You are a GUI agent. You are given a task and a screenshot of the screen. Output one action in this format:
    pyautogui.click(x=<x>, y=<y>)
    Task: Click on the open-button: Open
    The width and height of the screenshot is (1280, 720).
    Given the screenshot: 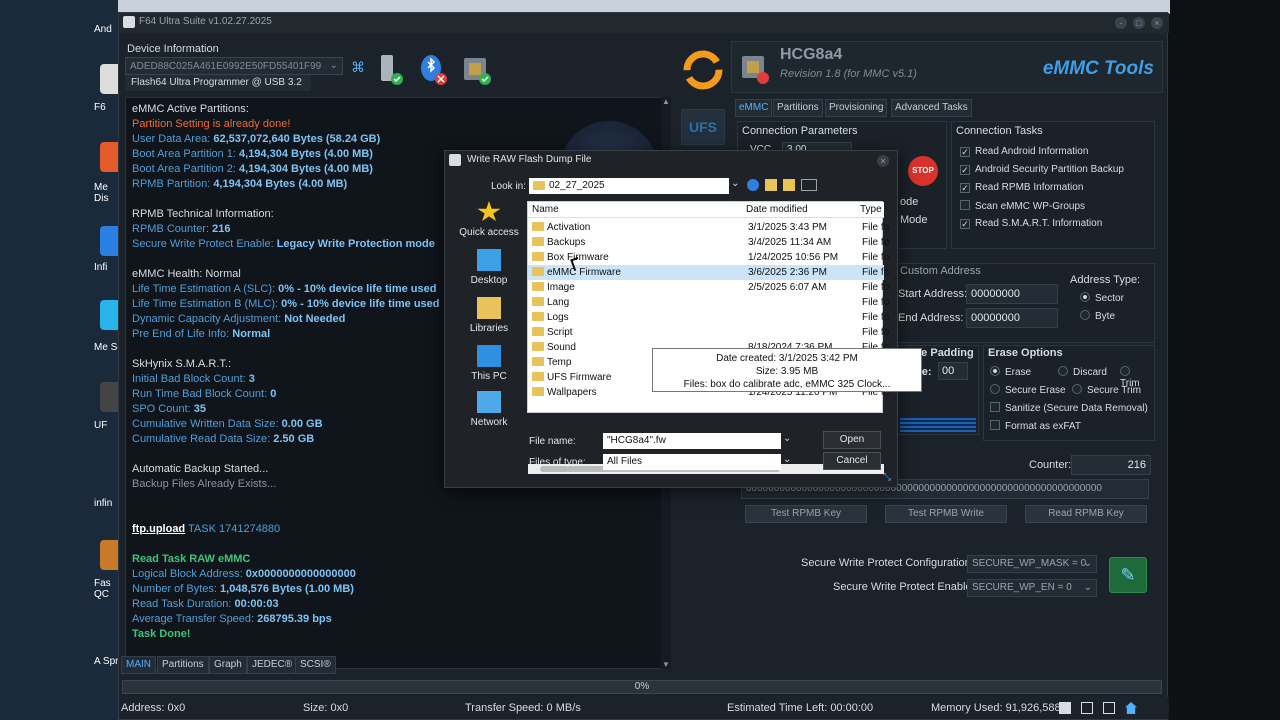 What is the action you would take?
    pyautogui.click(x=852, y=440)
    